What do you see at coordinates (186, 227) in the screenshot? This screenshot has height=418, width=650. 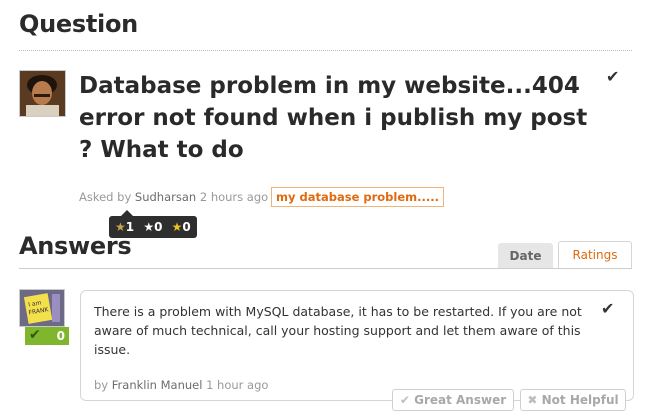 I see `gold-star-count: 0` at bounding box center [186, 227].